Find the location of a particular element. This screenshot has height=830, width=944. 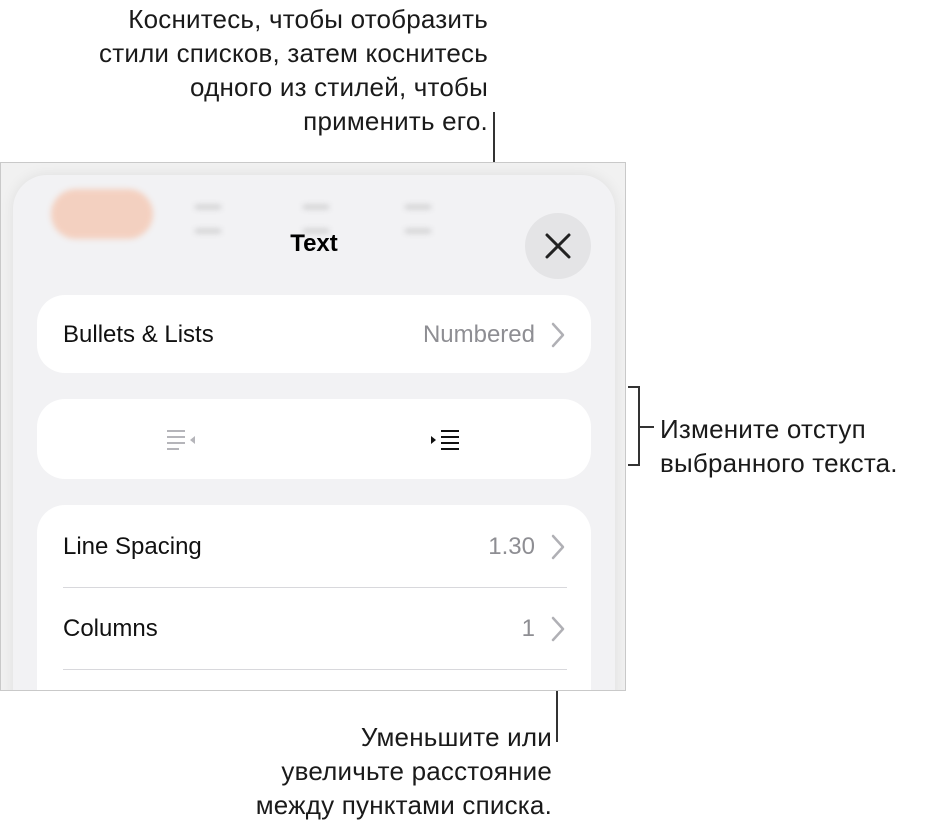

columns-label: Columns is located at coordinates (110, 628).